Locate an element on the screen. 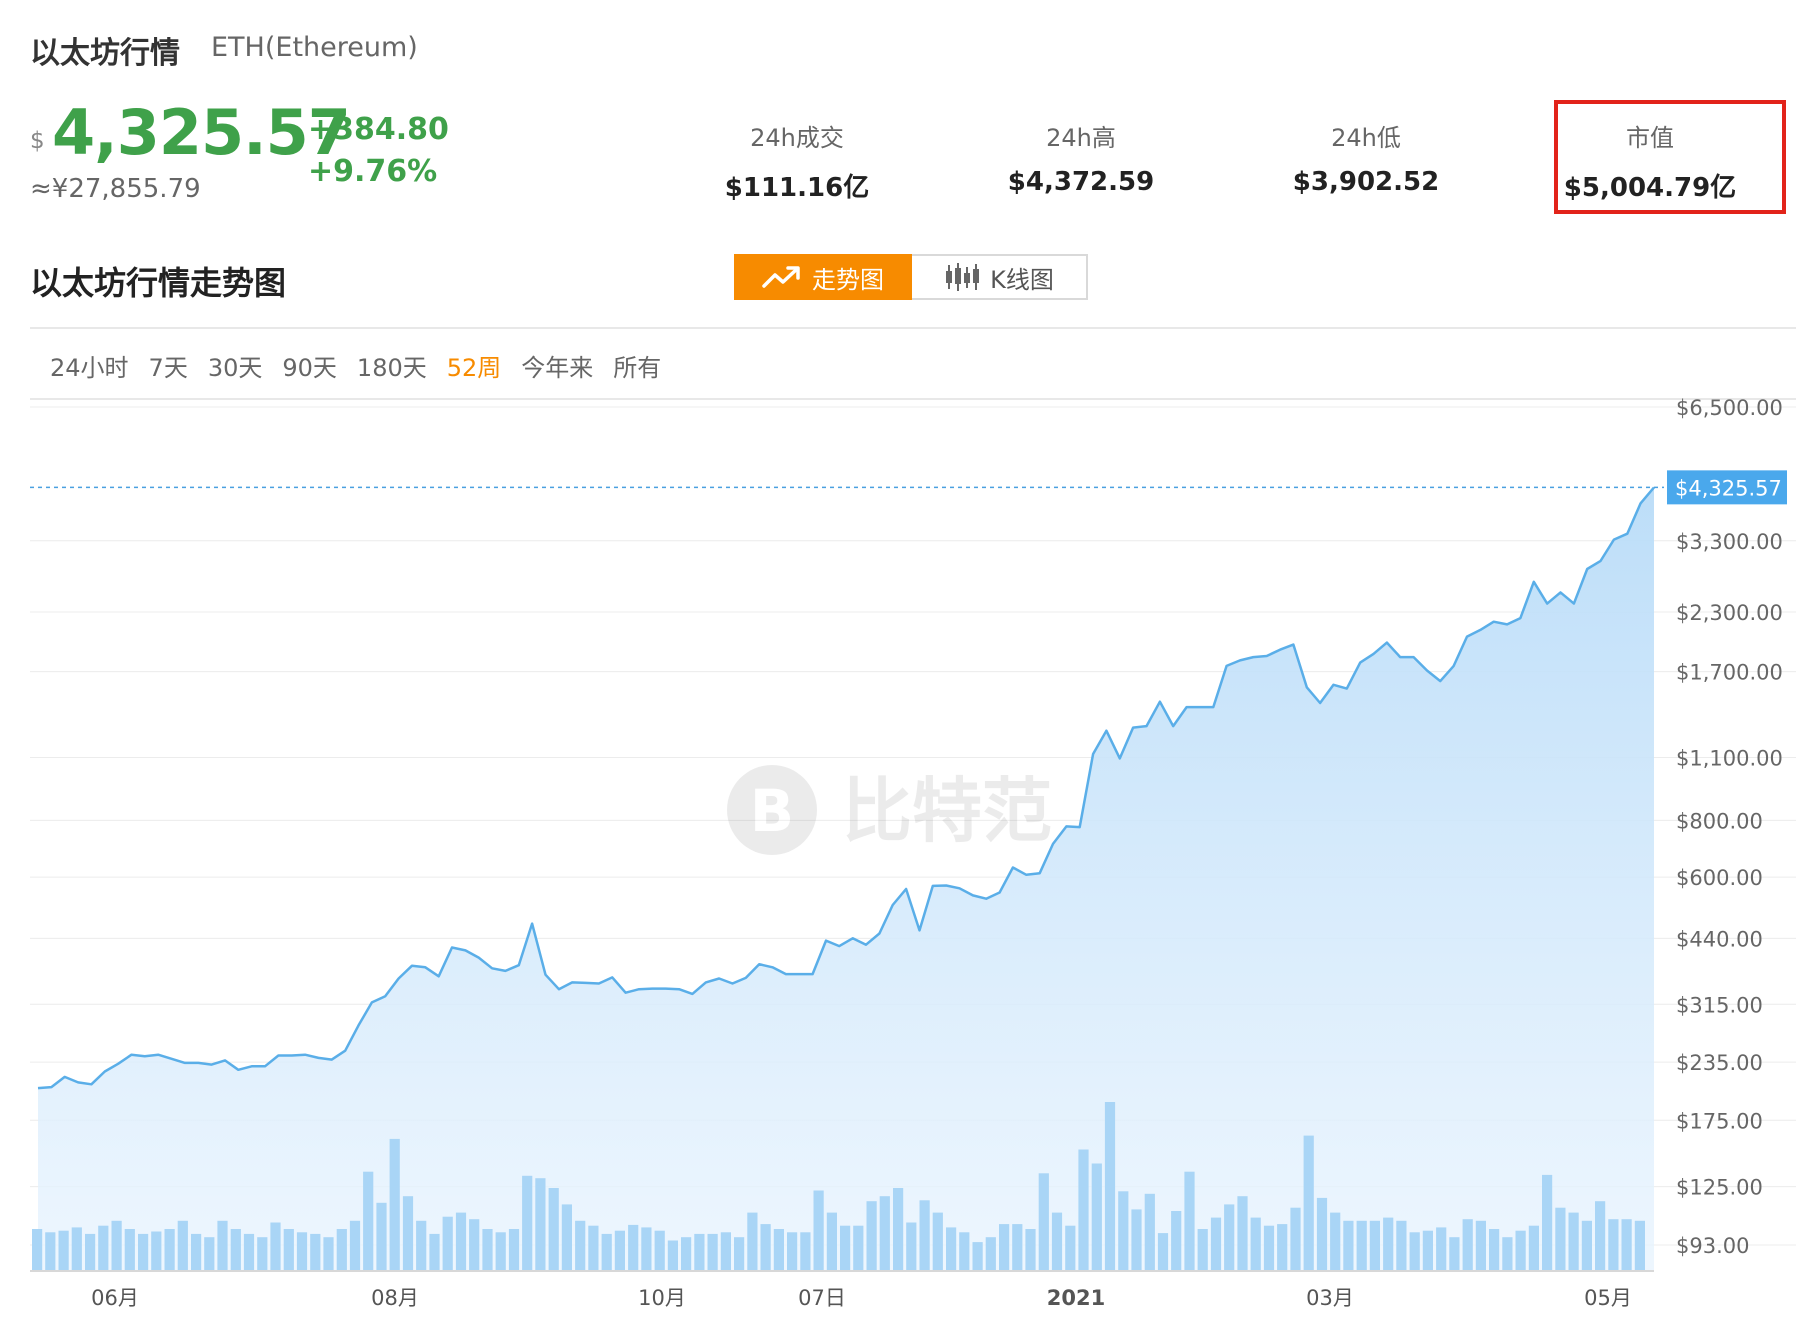 The image size is (1818, 1341). kline-chart-label: K线图 is located at coordinates (1022, 279).